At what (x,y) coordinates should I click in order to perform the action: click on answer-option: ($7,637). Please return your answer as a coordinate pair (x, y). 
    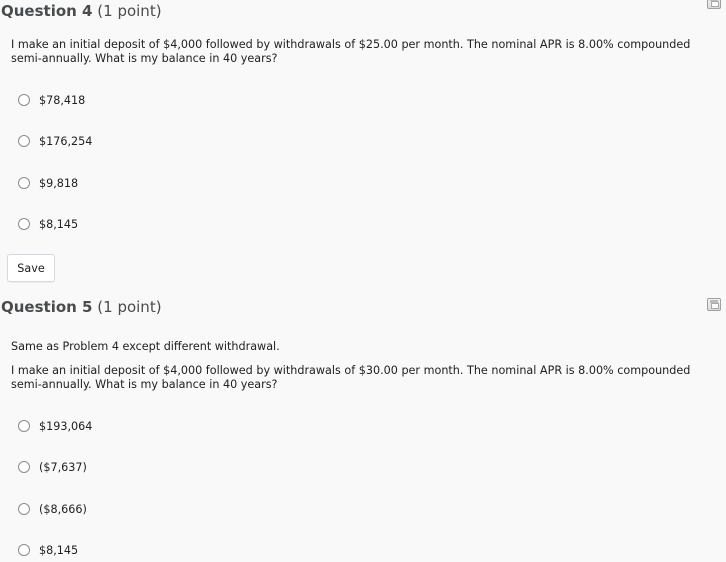
    Looking at the image, I should click on (52, 467).